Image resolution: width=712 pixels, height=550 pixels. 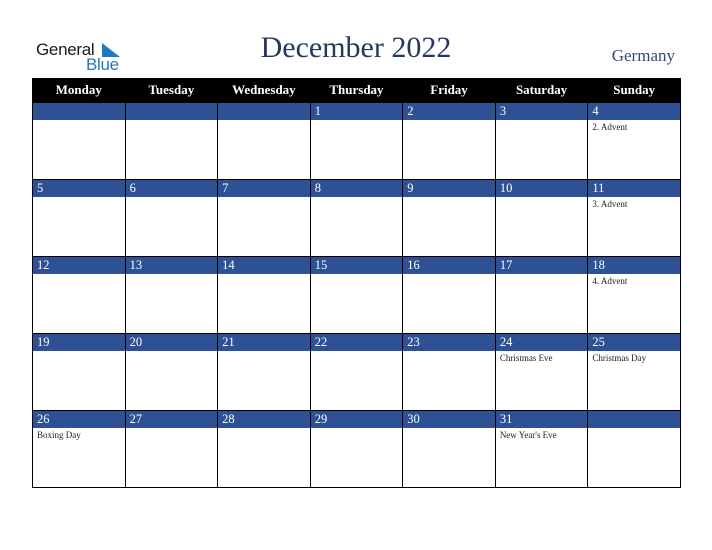 I want to click on day-number: 30, so click(x=449, y=419).